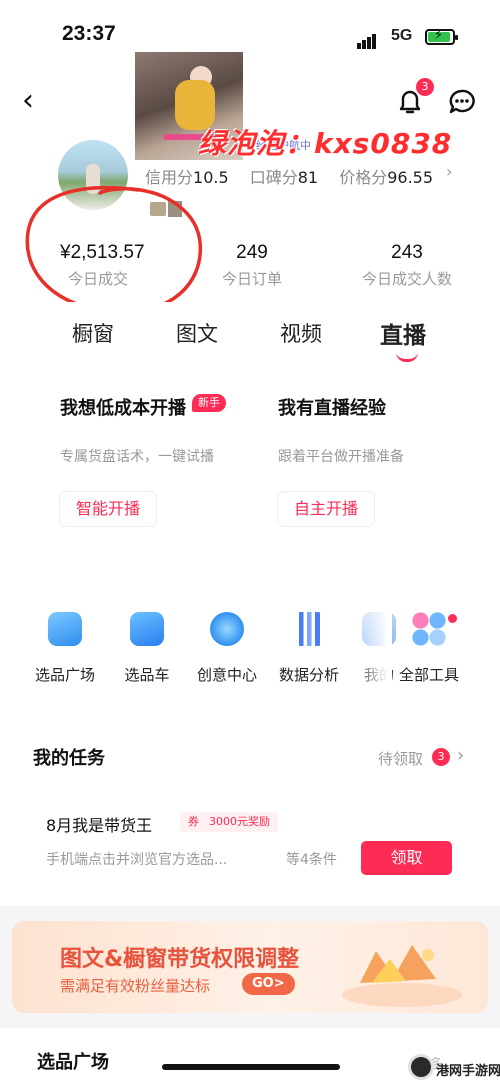 Image resolution: width=500 pixels, height=1084 pixels. I want to click on tool-label: 选品广场, so click(64, 675).